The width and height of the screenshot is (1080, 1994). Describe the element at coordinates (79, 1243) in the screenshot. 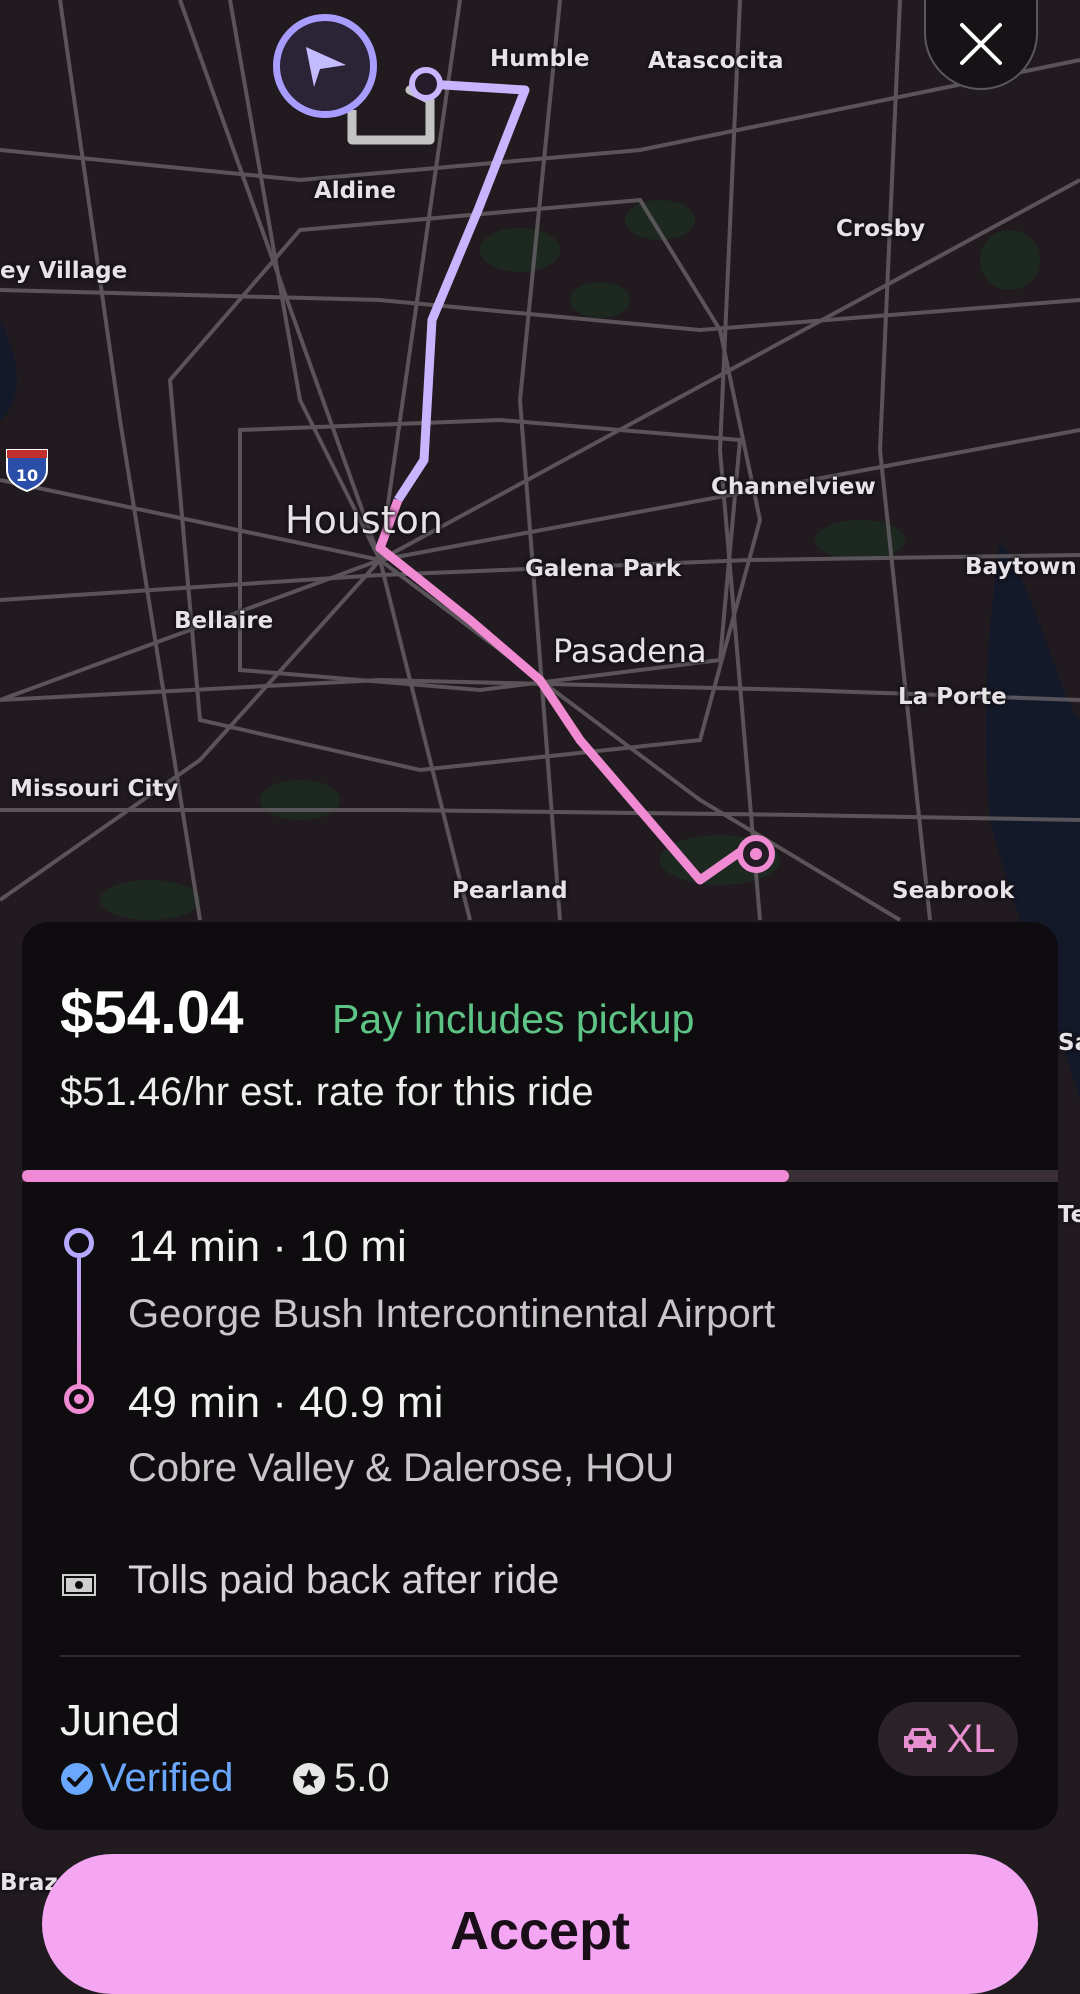

I see `pickup-dot-icon` at that location.